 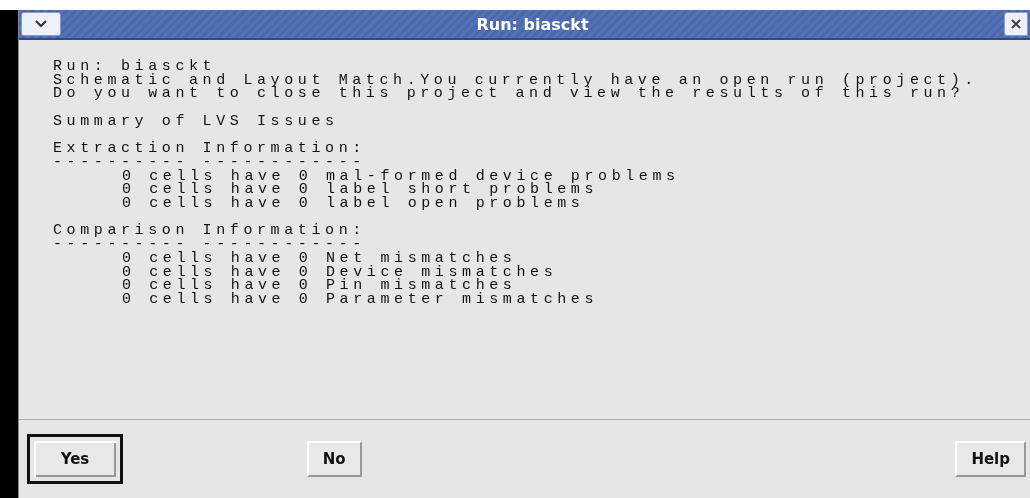 What do you see at coordinates (990, 459) in the screenshot?
I see `dialog-button: Help` at bounding box center [990, 459].